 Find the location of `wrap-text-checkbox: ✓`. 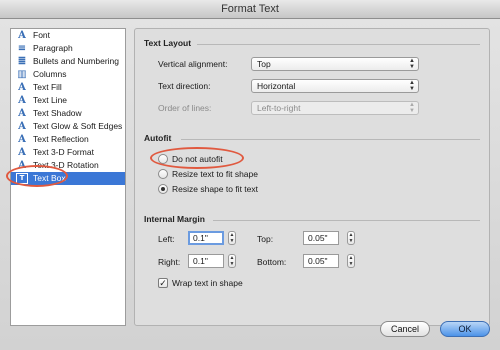

wrap-text-checkbox: ✓ is located at coordinates (163, 283).